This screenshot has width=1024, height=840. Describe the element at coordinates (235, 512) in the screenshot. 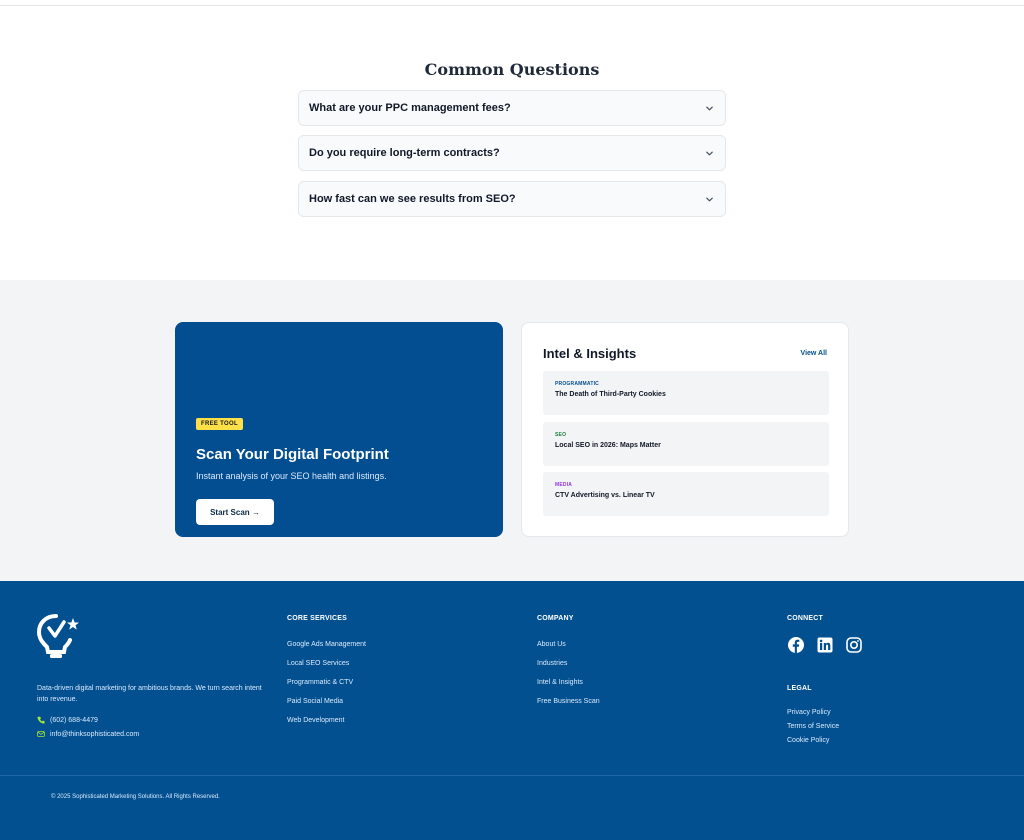

I see `start-scan-button: Start Scan →` at that location.